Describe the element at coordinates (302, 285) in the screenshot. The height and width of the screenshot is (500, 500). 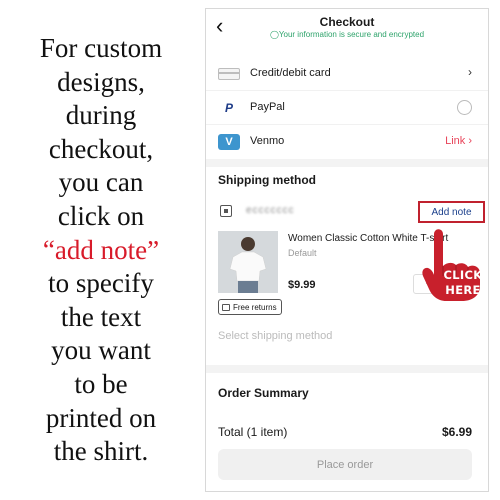
I see `product-price: $9.99` at that location.